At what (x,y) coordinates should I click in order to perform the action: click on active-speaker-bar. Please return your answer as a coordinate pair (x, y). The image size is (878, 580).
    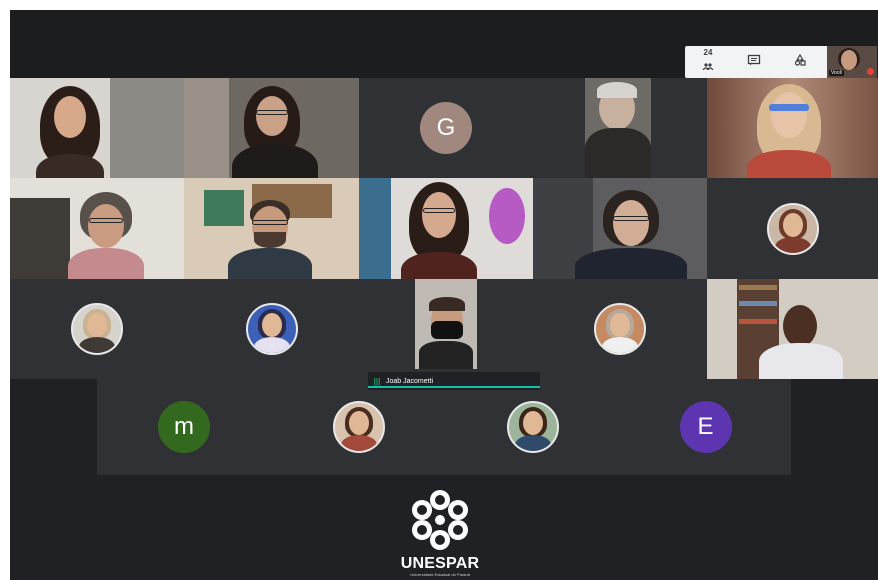
    Looking at the image, I should click on (454, 387).